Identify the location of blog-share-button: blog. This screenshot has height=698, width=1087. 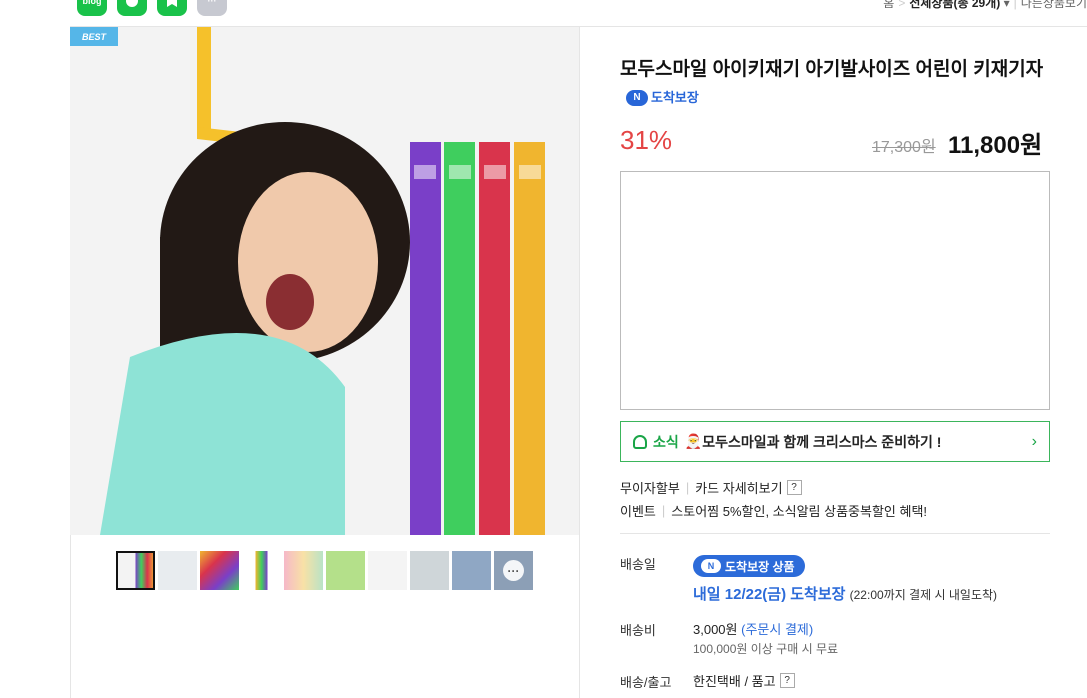
(92, 8).